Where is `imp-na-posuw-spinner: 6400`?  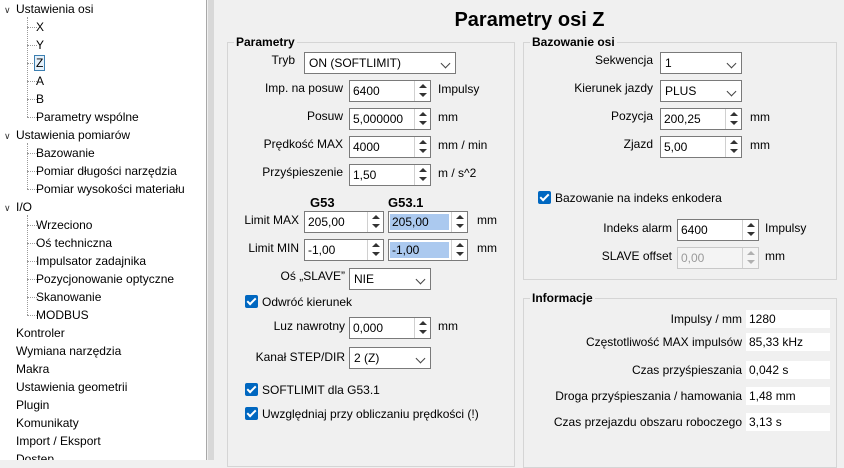 imp-na-posuw-spinner: 6400 is located at coordinates (390, 91).